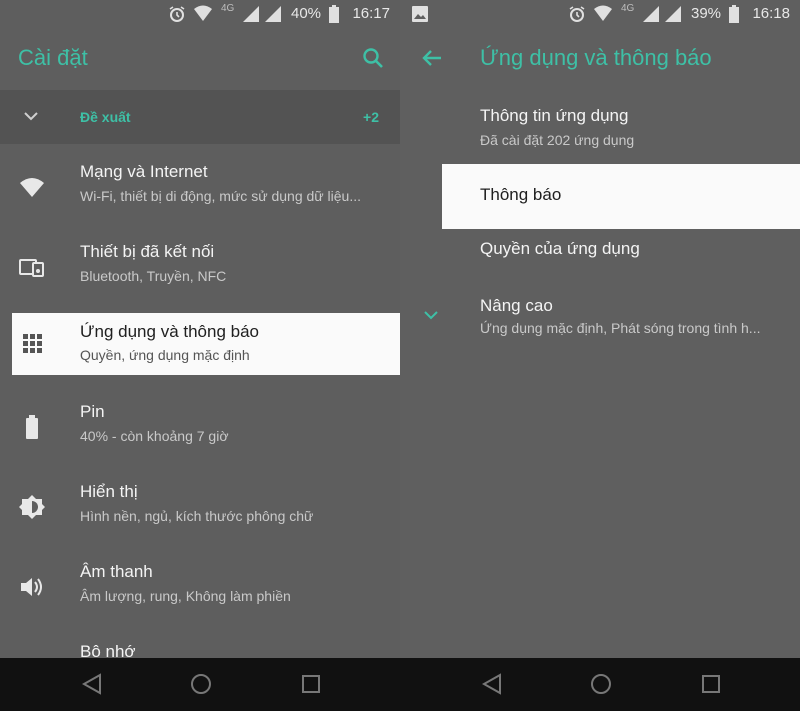 The image size is (800, 711). I want to click on battery-percentage: 39%, so click(706, 13).